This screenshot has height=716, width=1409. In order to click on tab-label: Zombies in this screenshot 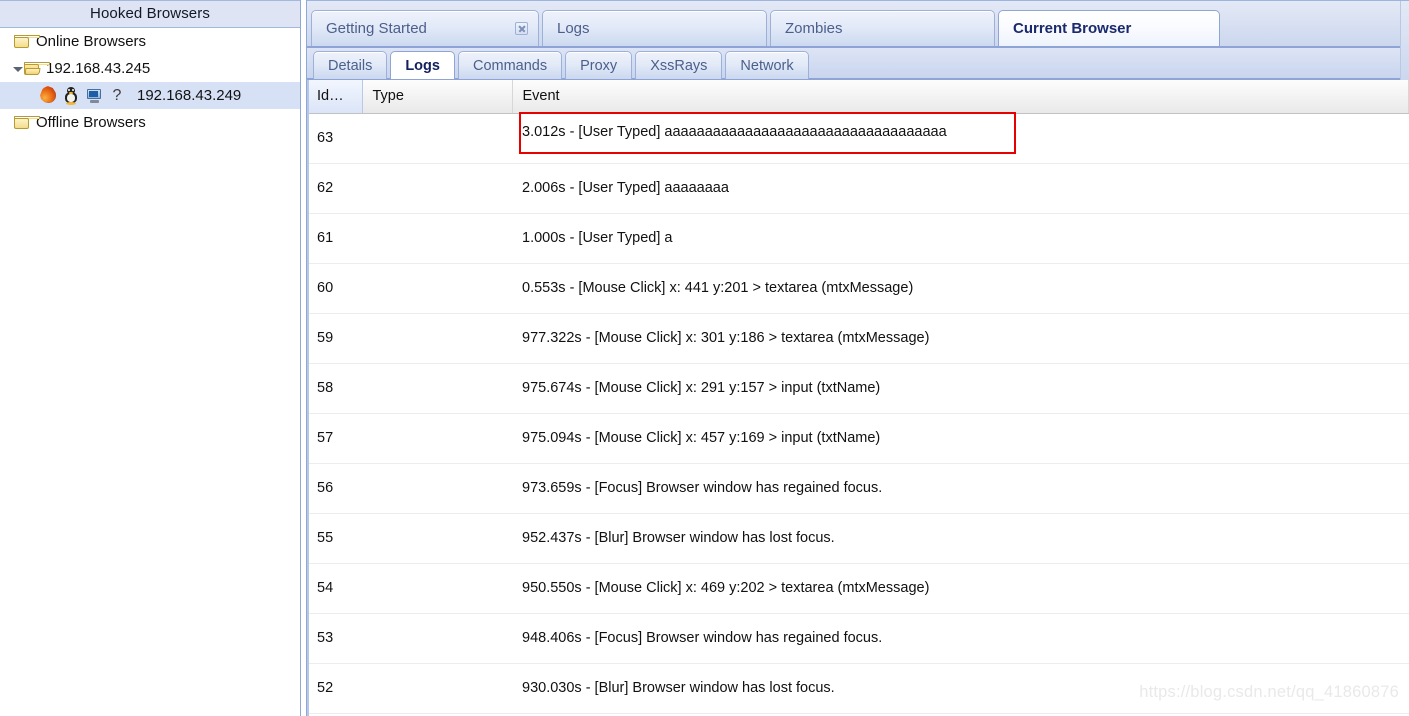, I will do `click(814, 28)`.